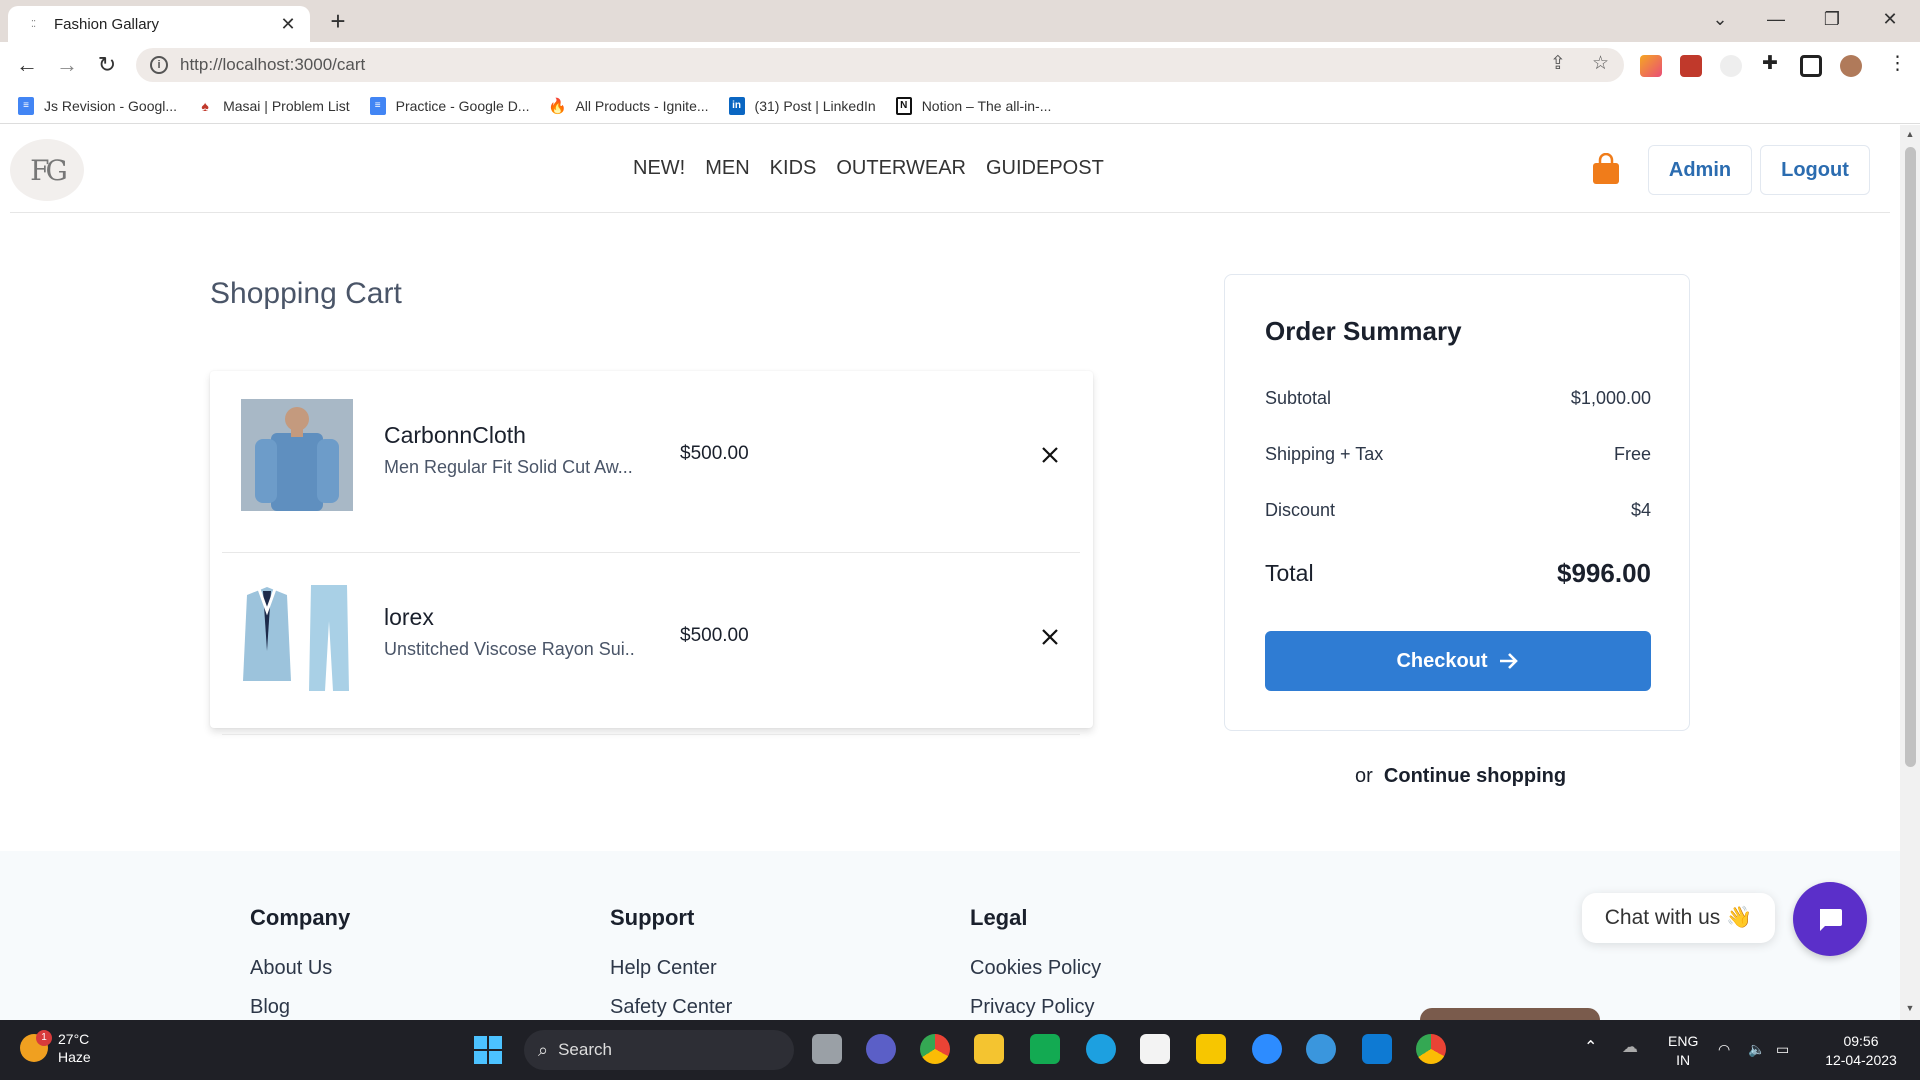  Describe the element at coordinates (273, 106) in the screenshot. I see `bookmark-item: ♠ Masai | Problem List` at that location.